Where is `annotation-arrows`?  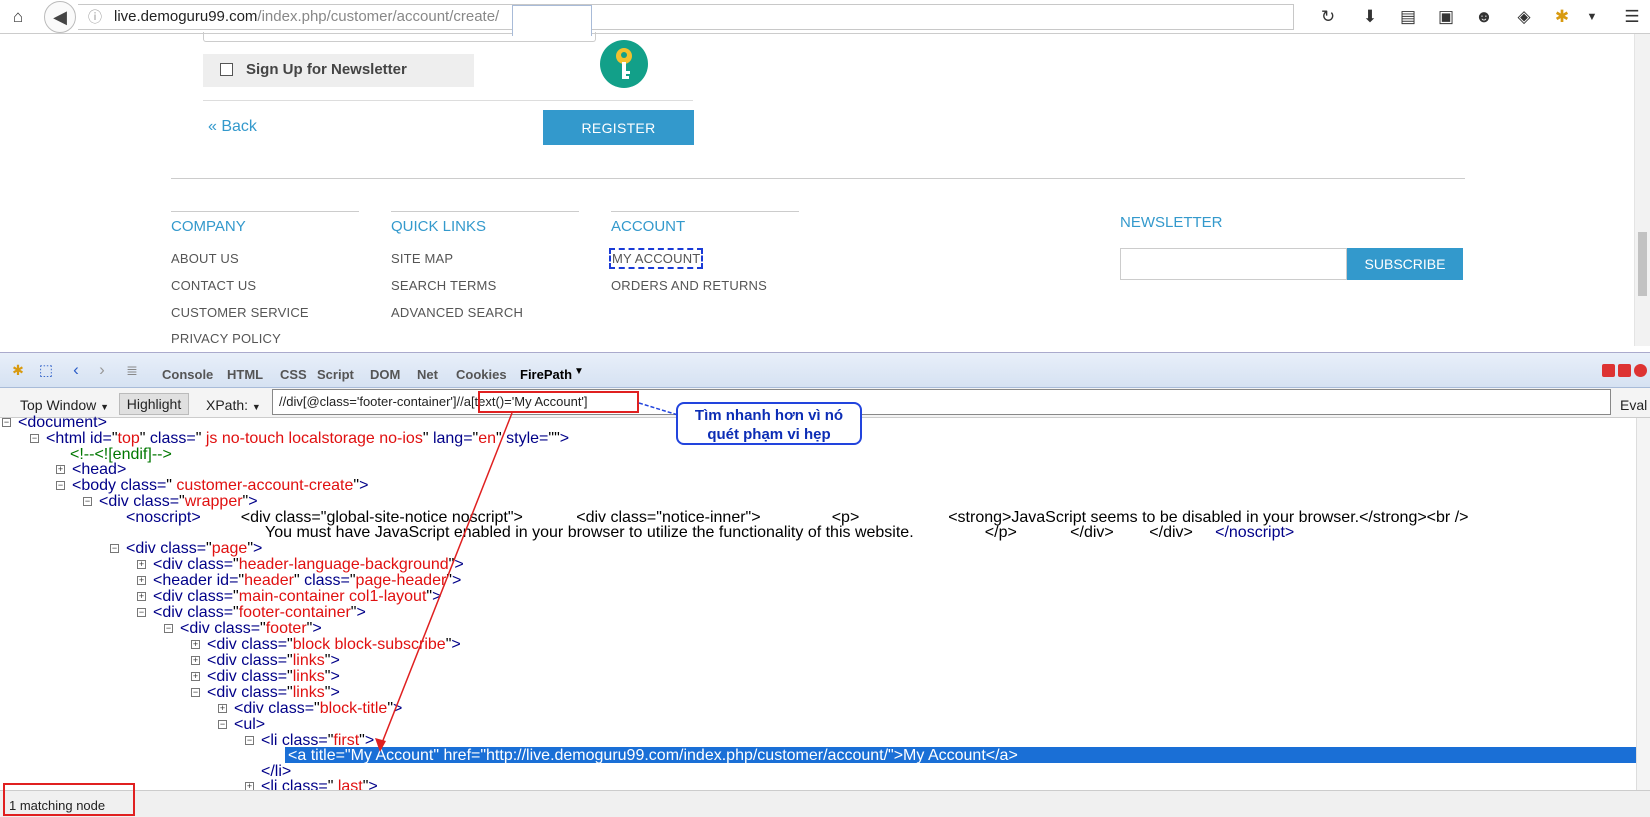
annotation-arrows is located at coordinates (527, 577).